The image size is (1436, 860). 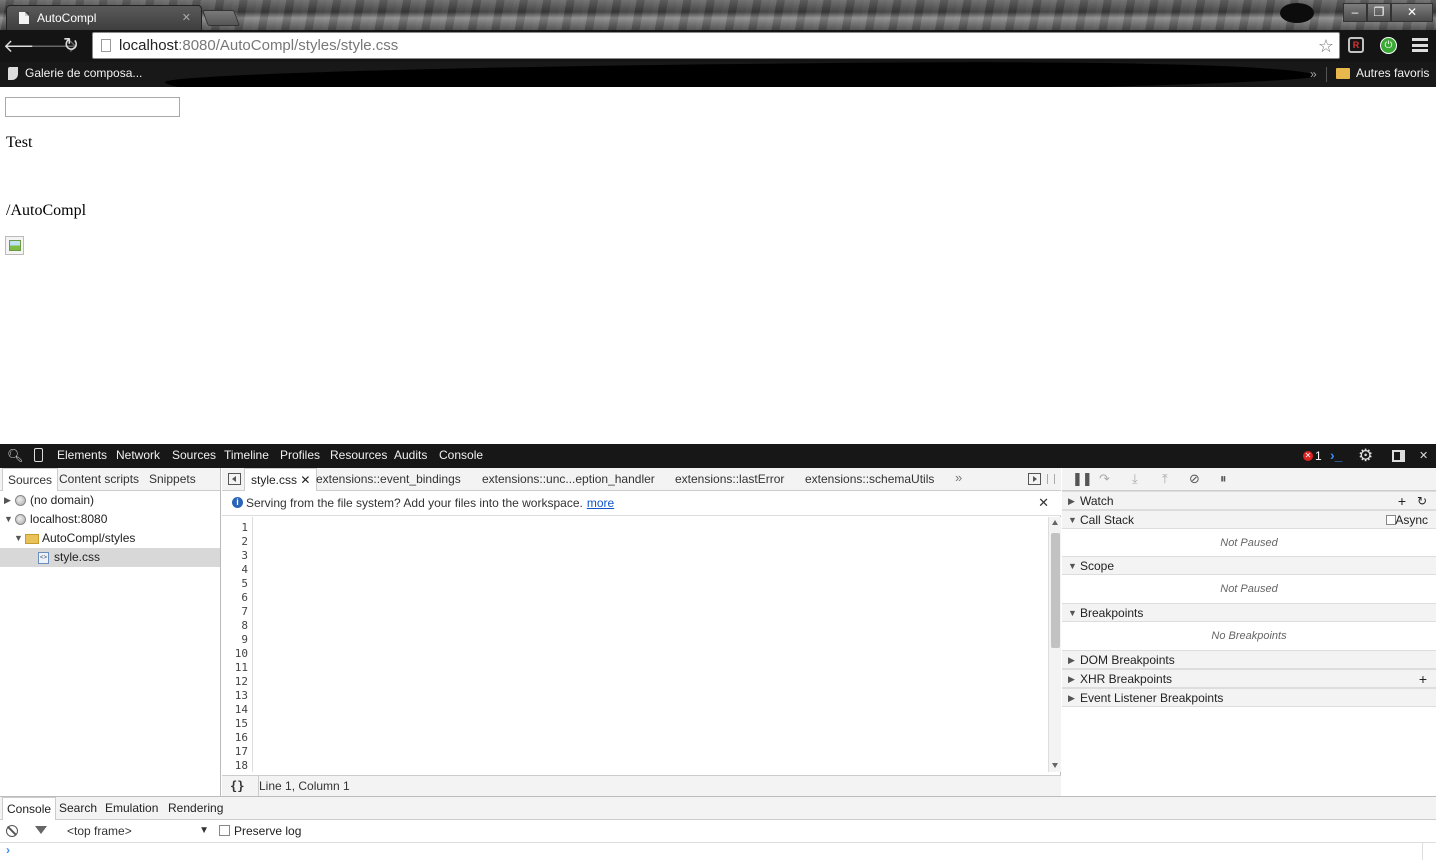 What do you see at coordinates (82, 455) in the screenshot?
I see `devtools-tab-elements: Elements` at bounding box center [82, 455].